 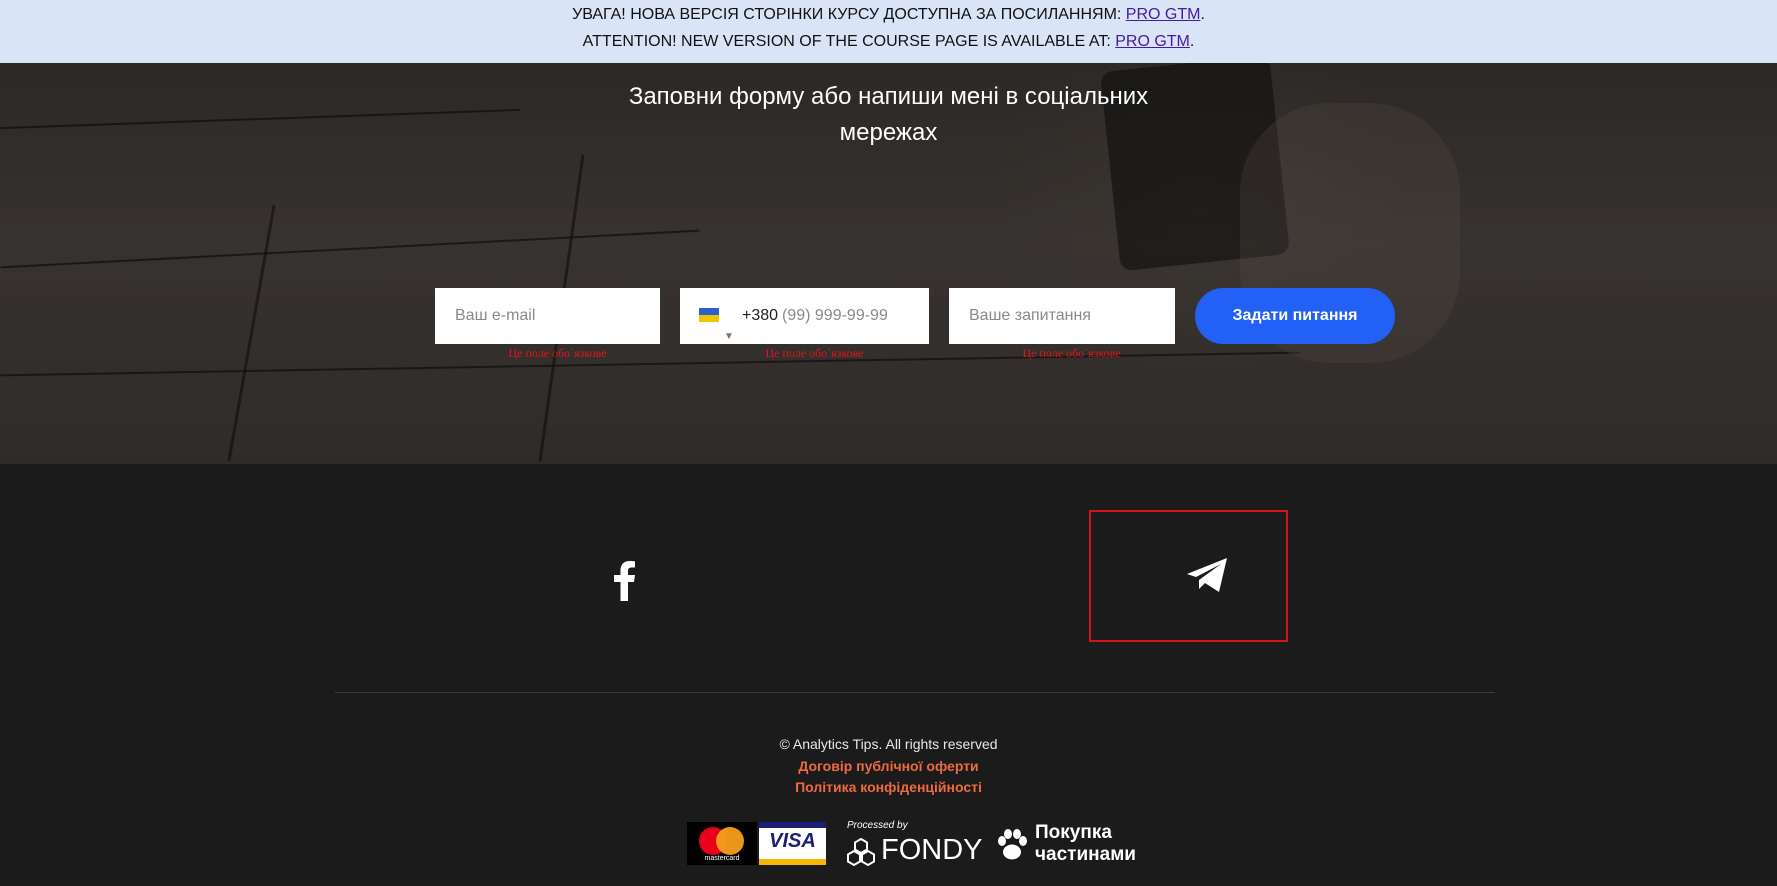 What do you see at coordinates (1152, 41) in the screenshot?
I see `banner-link-pro-gtm-en: PRO GTM` at bounding box center [1152, 41].